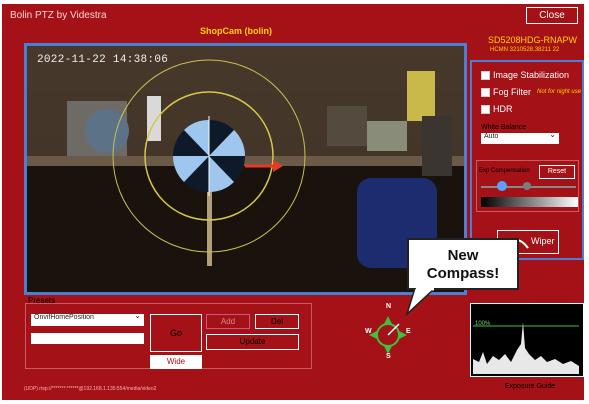 This screenshot has width=589, height=404. What do you see at coordinates (503, 109) in the screenshot?
I see `hdr-label: HDR` at bounding box center [503, 109].